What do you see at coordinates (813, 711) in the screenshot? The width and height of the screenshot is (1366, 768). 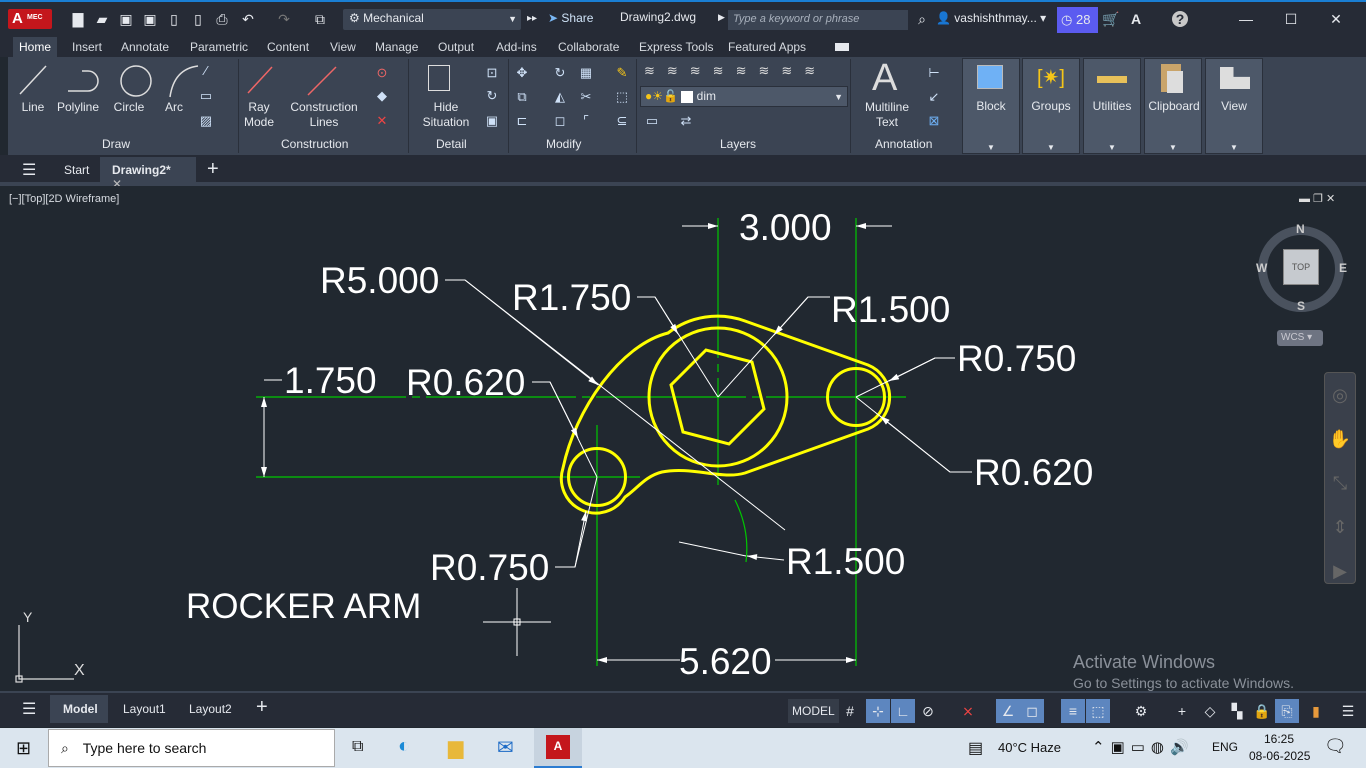 I see `model-space-button: MODEL` at bounding box center [813, 711].